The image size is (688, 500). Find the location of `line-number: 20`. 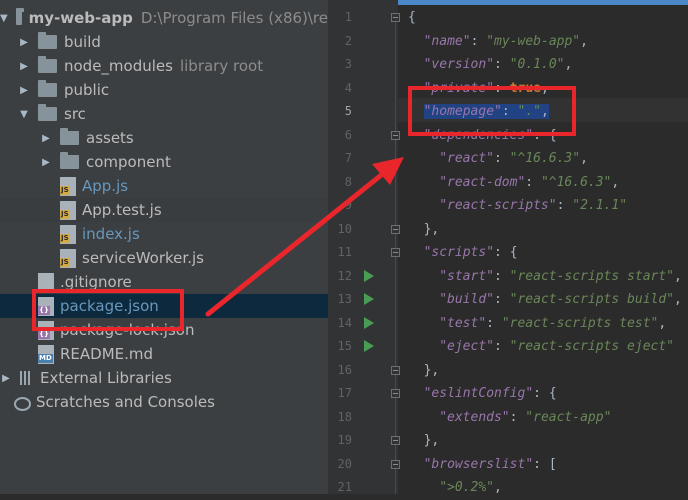

line-number: 20 is located at coordinates (344, 463).